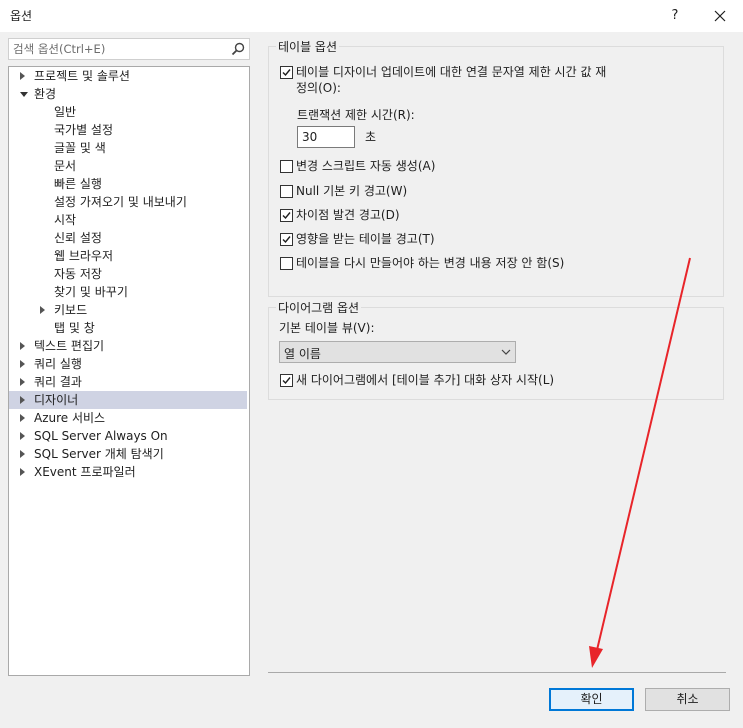 This screenshot has height=728, width=743. What do you see at coordinates (319, 307) in the screenshot?
I see `diagram-options-title: 다이어그램 옵션` at bounding box center [319, 307].